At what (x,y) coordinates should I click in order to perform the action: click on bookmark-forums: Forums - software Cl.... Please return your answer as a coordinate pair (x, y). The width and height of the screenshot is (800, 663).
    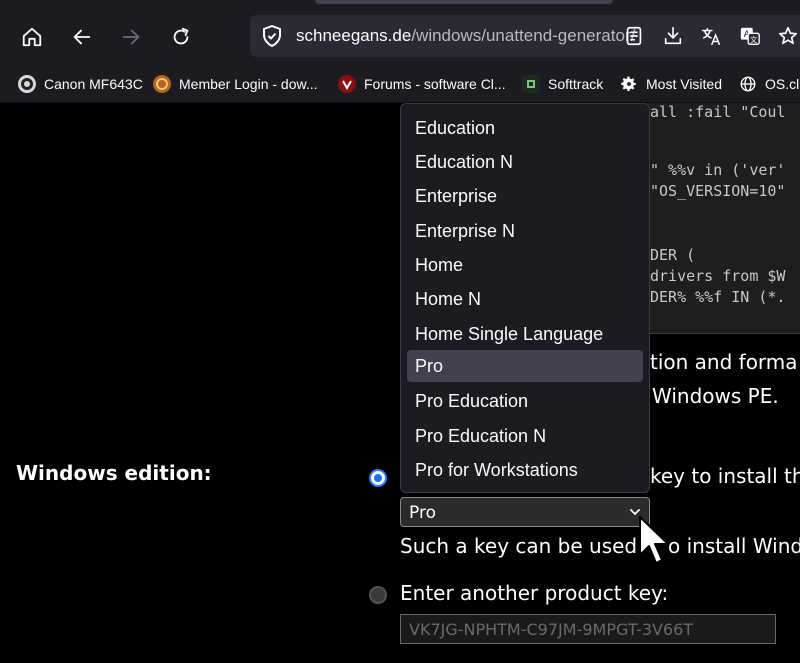
    Looking at the image, I should click on (422, 84).